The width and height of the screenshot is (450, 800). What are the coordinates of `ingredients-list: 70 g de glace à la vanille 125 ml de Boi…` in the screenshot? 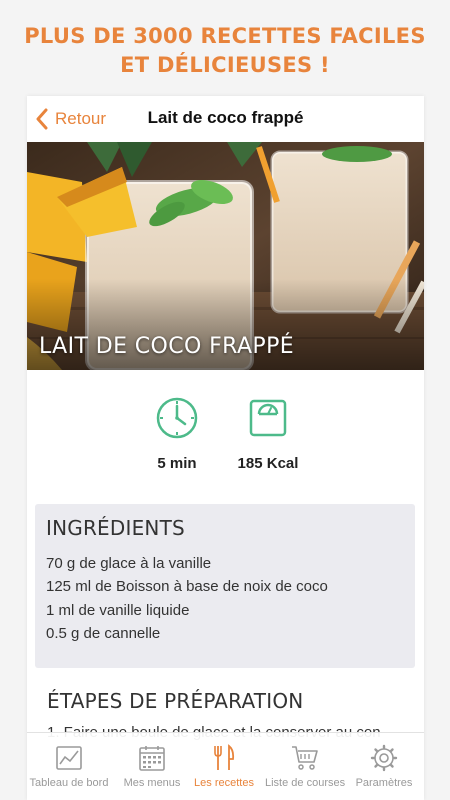 It's located at (187, 598).